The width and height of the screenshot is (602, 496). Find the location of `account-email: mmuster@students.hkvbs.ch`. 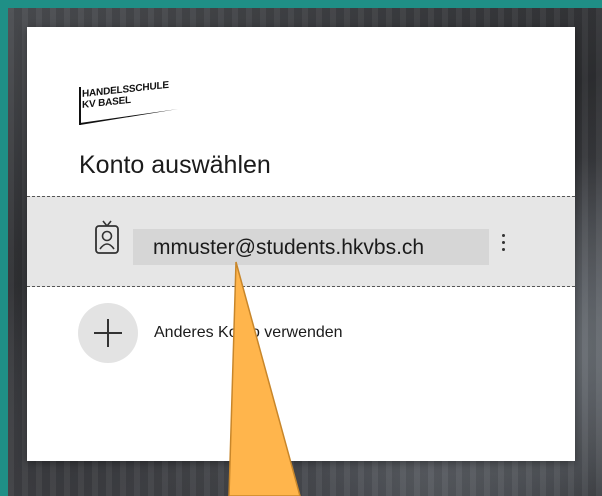

account-email: mmuster@students.hkvbs.ch is located at coordinates (289, 247).